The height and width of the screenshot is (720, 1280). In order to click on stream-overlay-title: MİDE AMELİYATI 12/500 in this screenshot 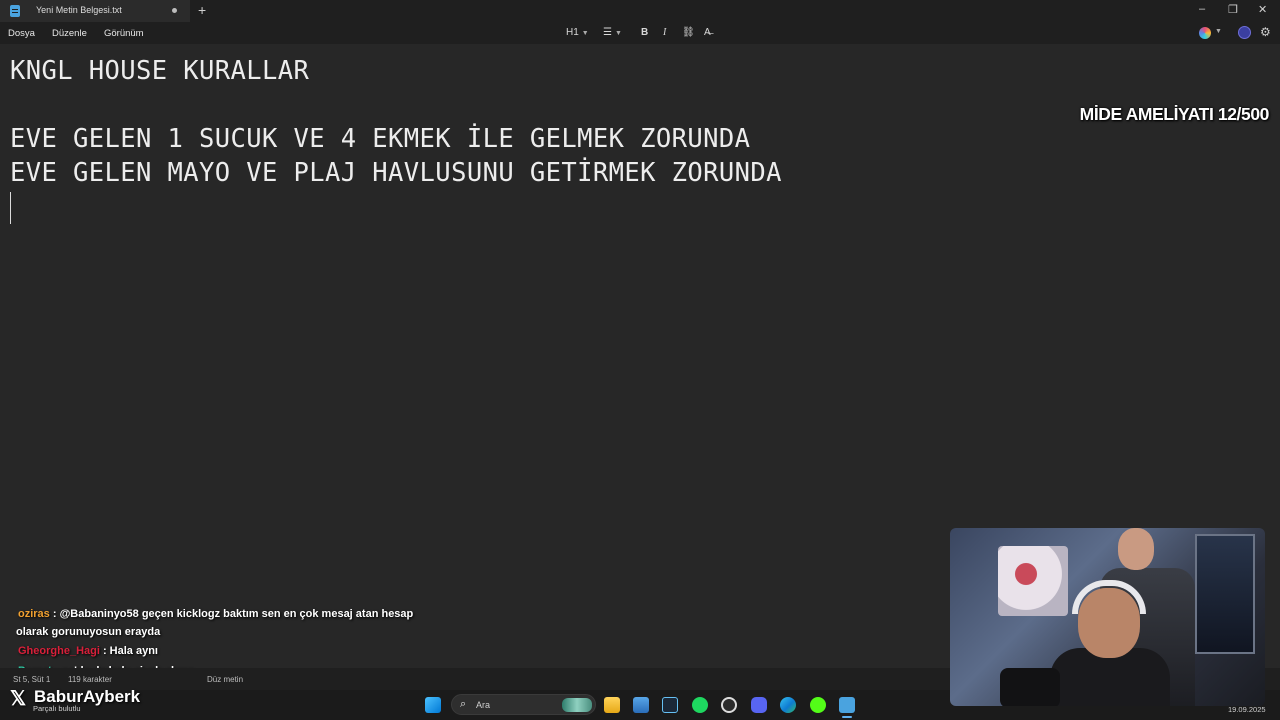, I will do `click(1174, 114)`.